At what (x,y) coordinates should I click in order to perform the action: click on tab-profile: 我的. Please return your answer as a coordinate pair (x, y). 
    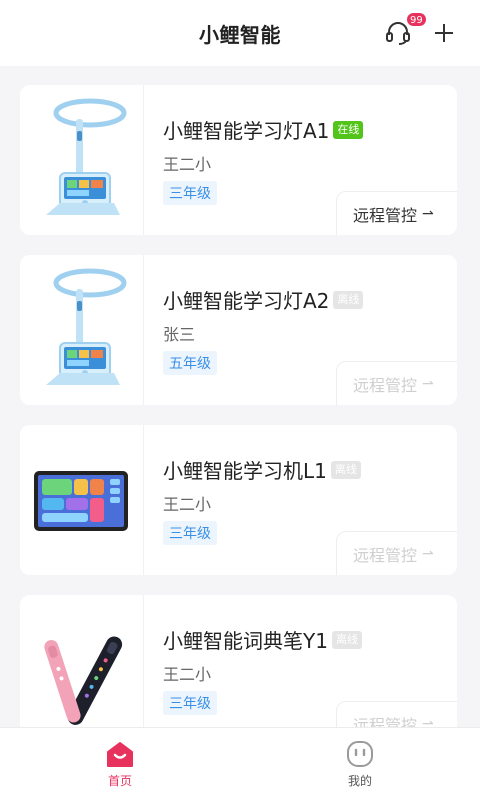
    Looking at the image, I should click on (360, 764).